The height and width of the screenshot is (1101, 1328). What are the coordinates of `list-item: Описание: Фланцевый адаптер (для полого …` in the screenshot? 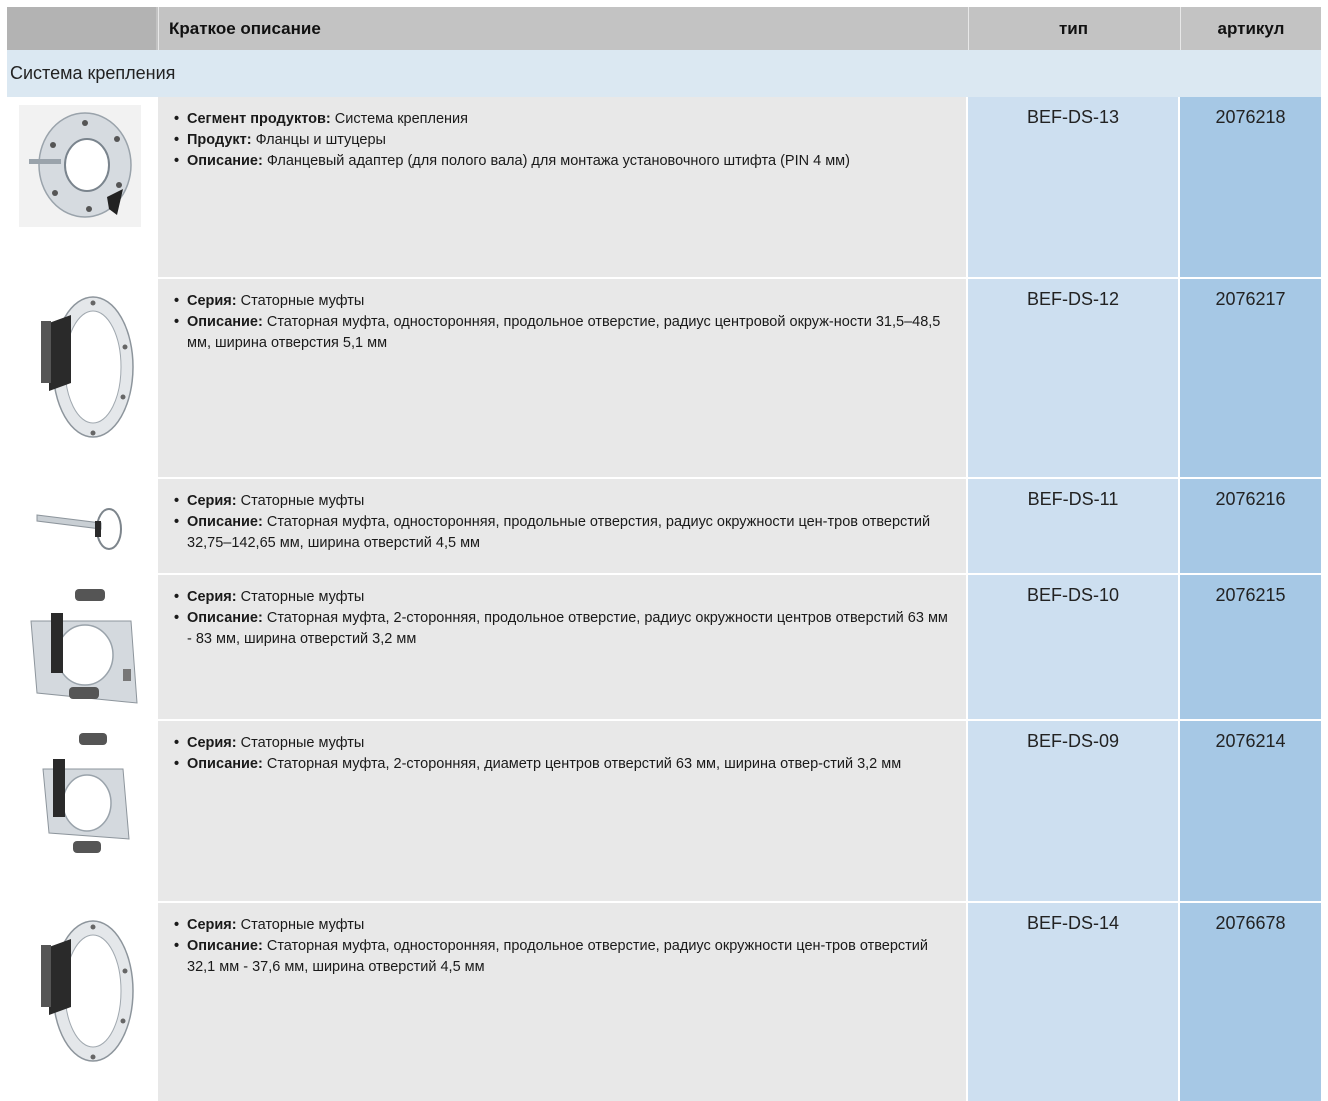 It's located at (561, 161).